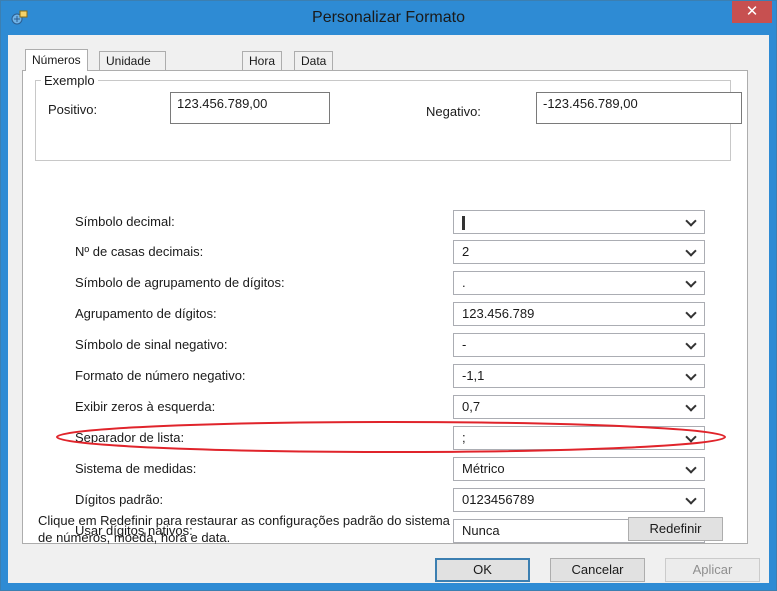  Describe the element at coordinates (579, 500) in the screenshot. I see `standard-digits-combo: 0123456789` at that location.